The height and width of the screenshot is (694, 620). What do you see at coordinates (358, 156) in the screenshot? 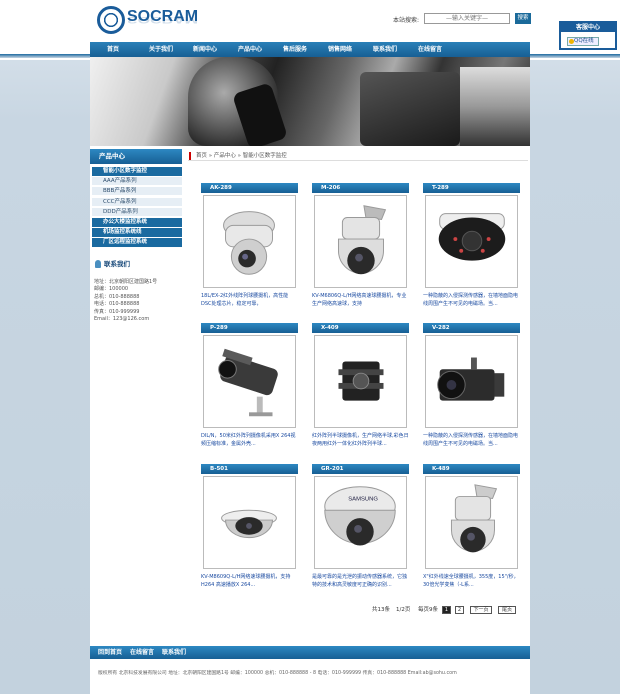
I see `breadcrumb: 首页 » 产品中心 » 智能小区数字监控` at bounding box center [358, 156].